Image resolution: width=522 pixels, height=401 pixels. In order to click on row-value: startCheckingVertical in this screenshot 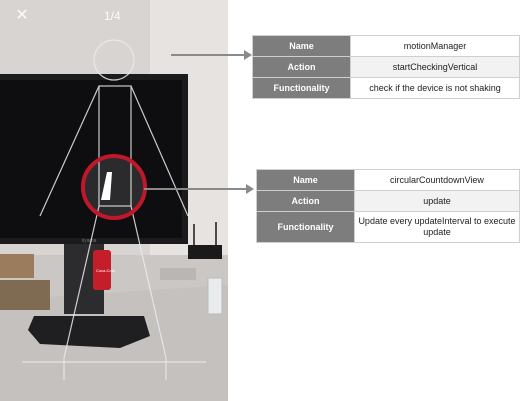, I will do `click(435, 67)`.